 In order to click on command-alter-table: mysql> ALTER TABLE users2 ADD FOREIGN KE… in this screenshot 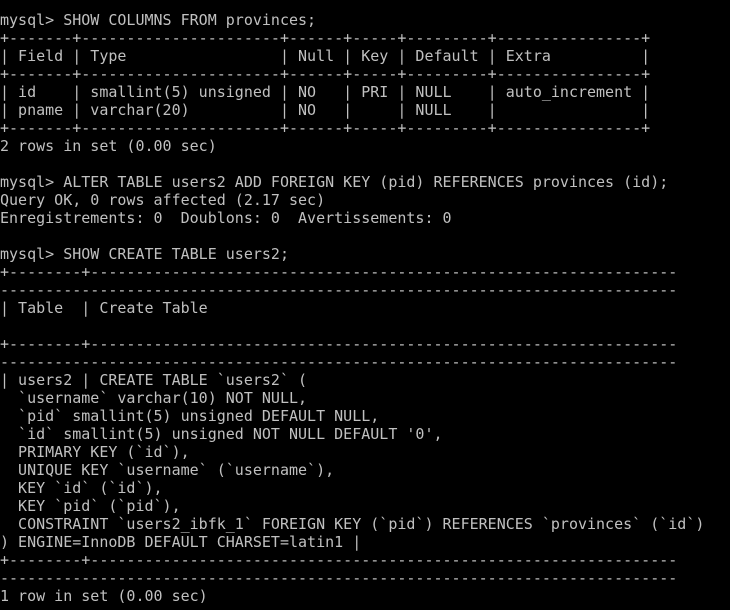, I will do `click(334, 182)`.